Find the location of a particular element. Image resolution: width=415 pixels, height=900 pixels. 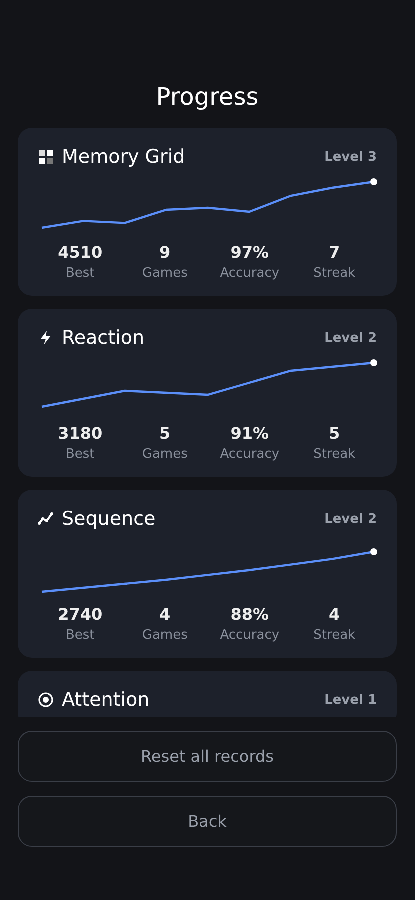

game-name: Reaction is located at coordinates (104, 338).